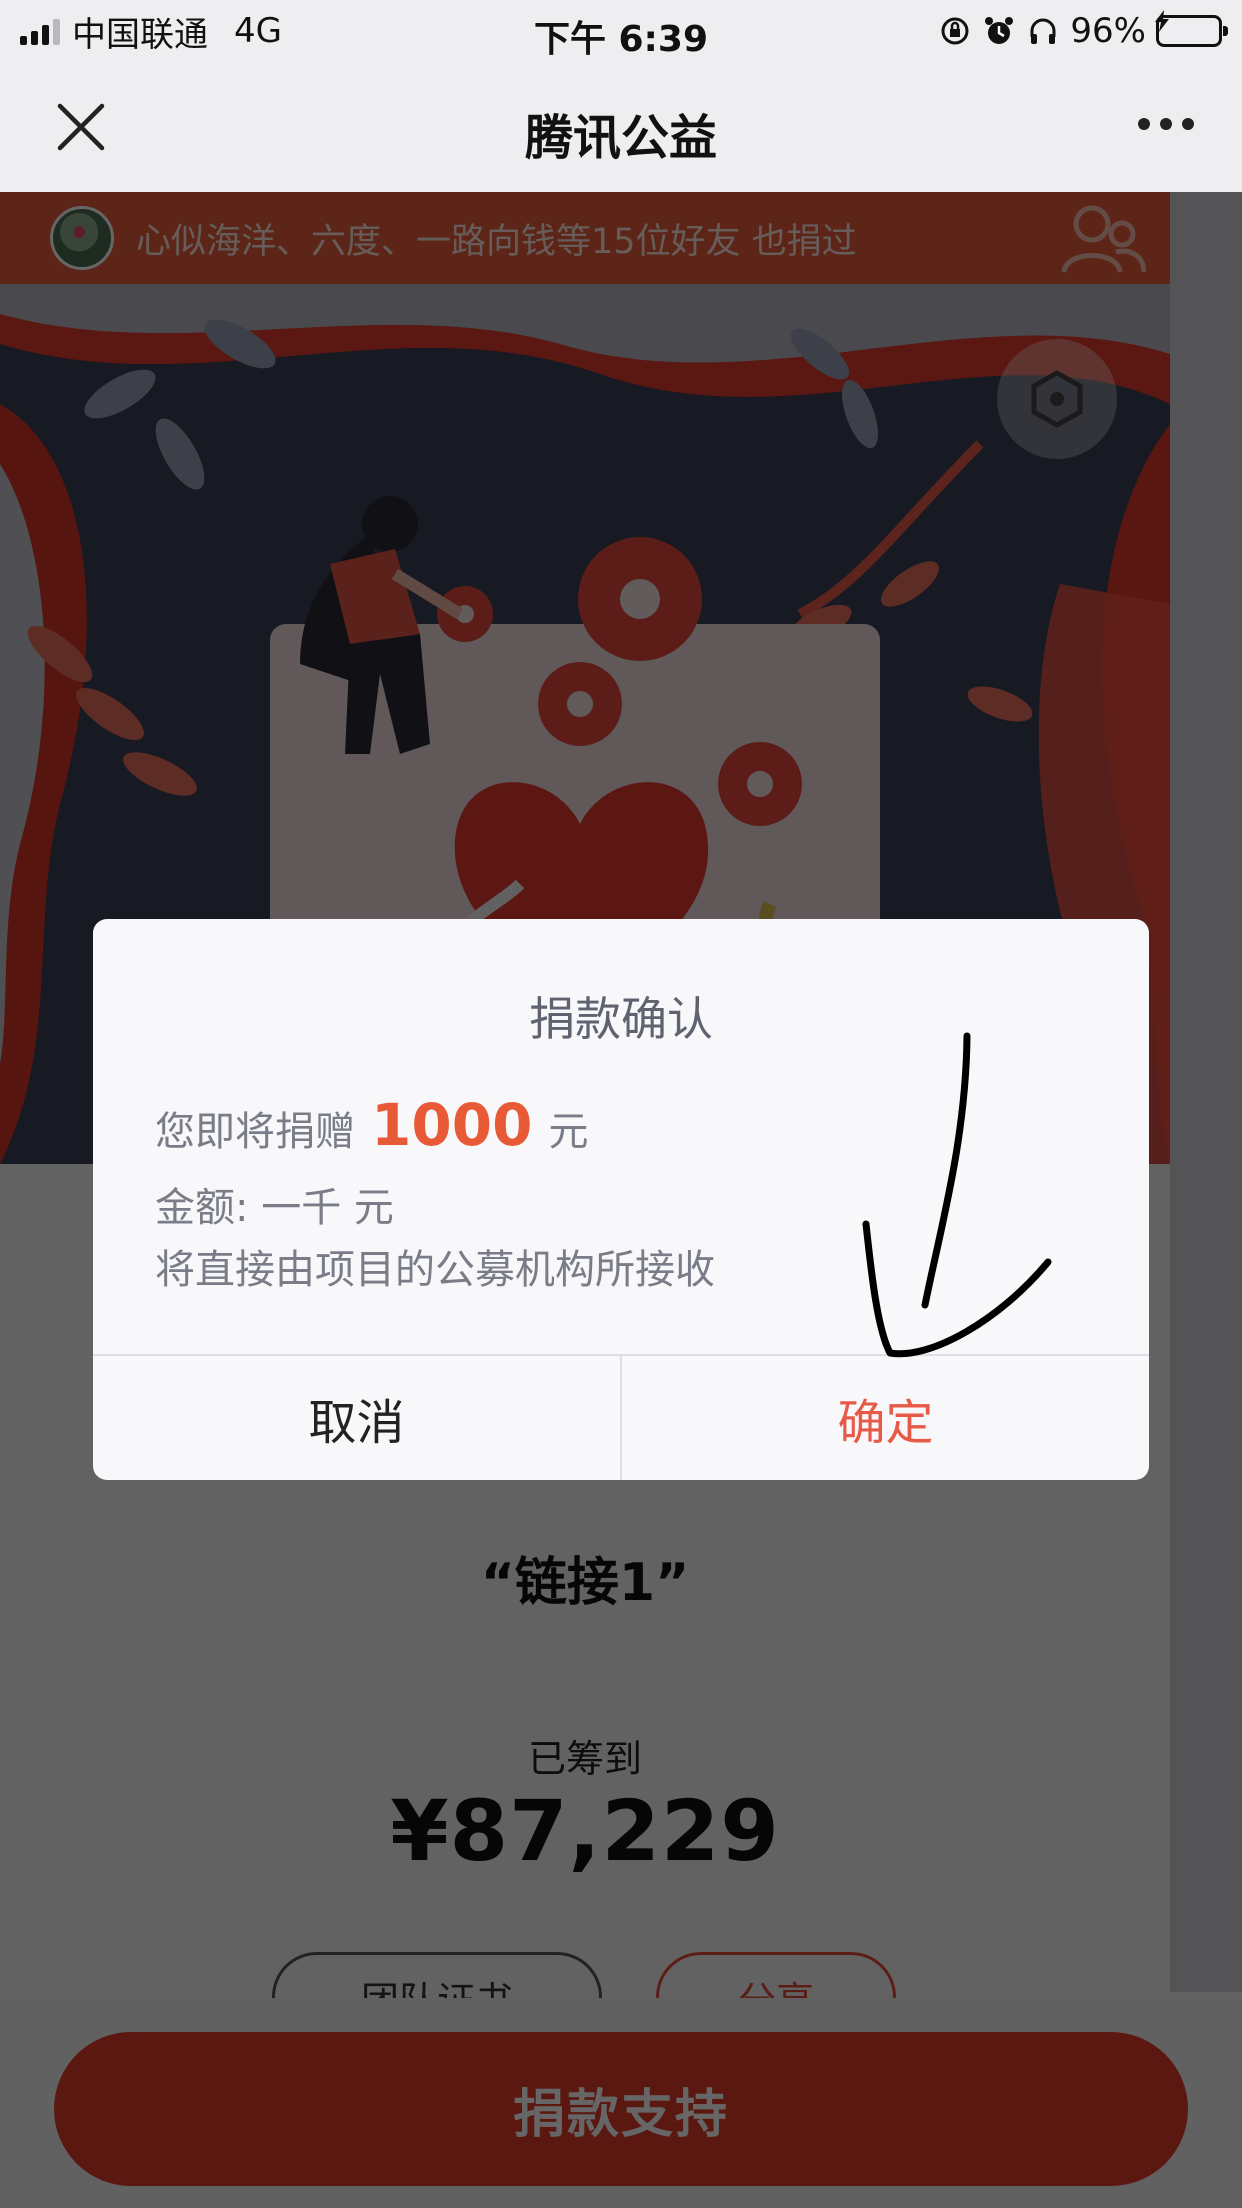 The width and height of the screenshot is (1242, 2208). Describe the element at coordinates (999, 31) in the screenshot. I see `alarm-icon` at that location.